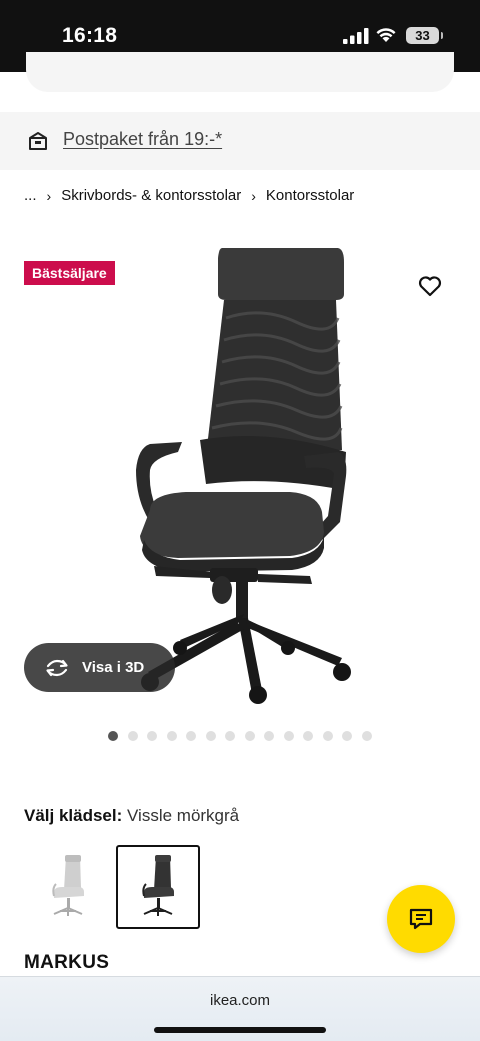 The width and height of the screenshot is (480, 1041). I want to click on browser-url: ikea.com, so click(240, 1000).